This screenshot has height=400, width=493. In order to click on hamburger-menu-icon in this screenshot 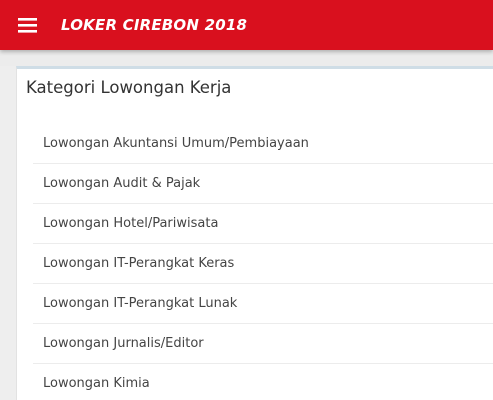, I will do `click(27, 25)`.